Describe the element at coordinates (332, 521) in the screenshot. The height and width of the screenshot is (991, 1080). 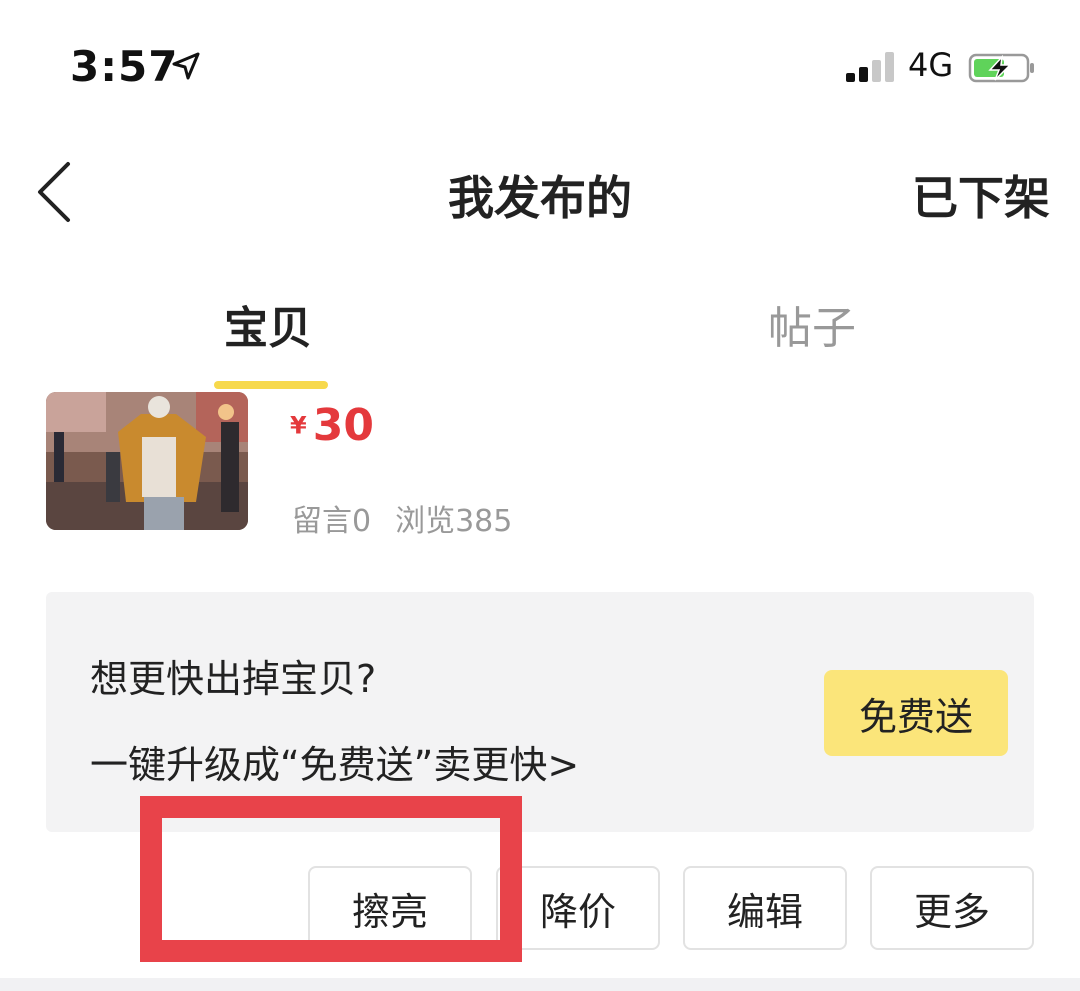
I see `comment-count: 留言0` at that location.